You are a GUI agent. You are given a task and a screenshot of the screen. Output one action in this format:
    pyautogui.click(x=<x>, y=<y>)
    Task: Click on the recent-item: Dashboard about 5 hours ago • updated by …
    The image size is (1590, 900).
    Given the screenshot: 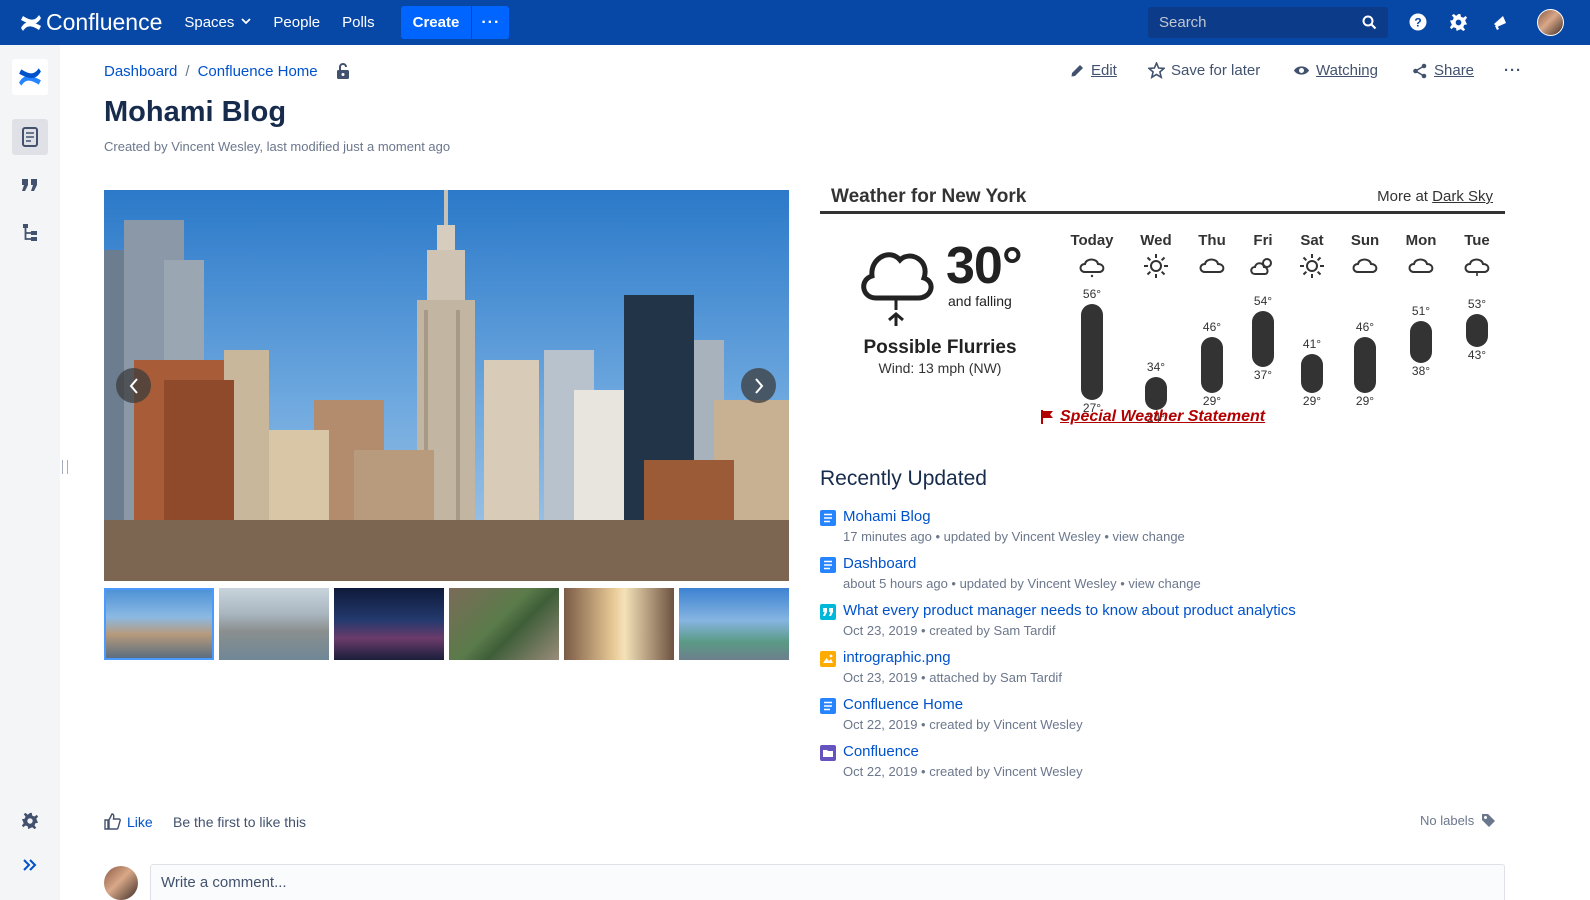 What is the action you would take?
    pyautogui.click(x=1170, y=577)
    